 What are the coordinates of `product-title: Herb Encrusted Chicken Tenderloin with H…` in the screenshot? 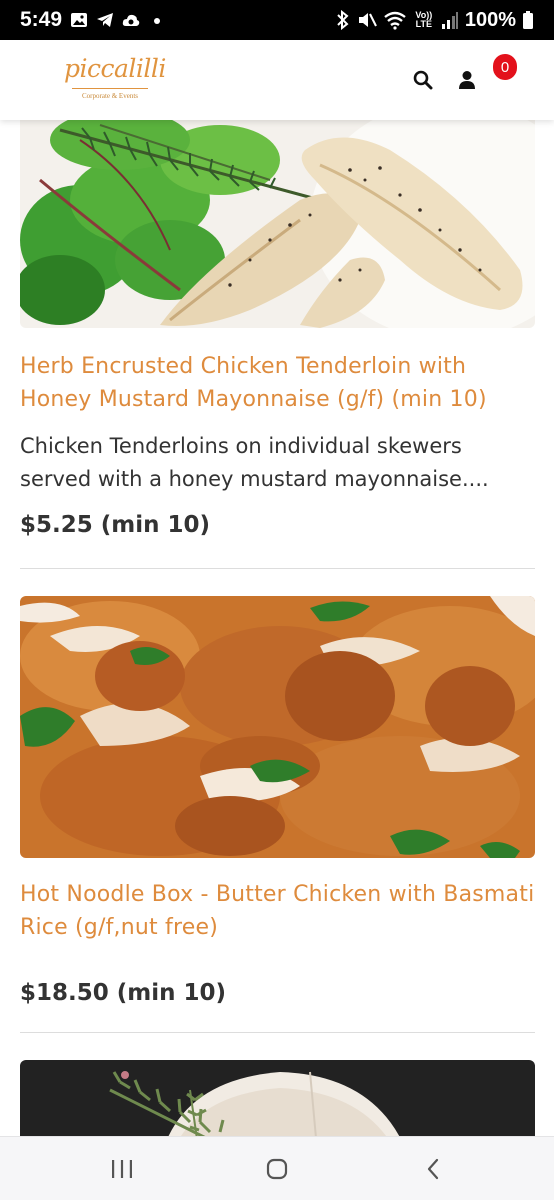 It's located at (277, 383).